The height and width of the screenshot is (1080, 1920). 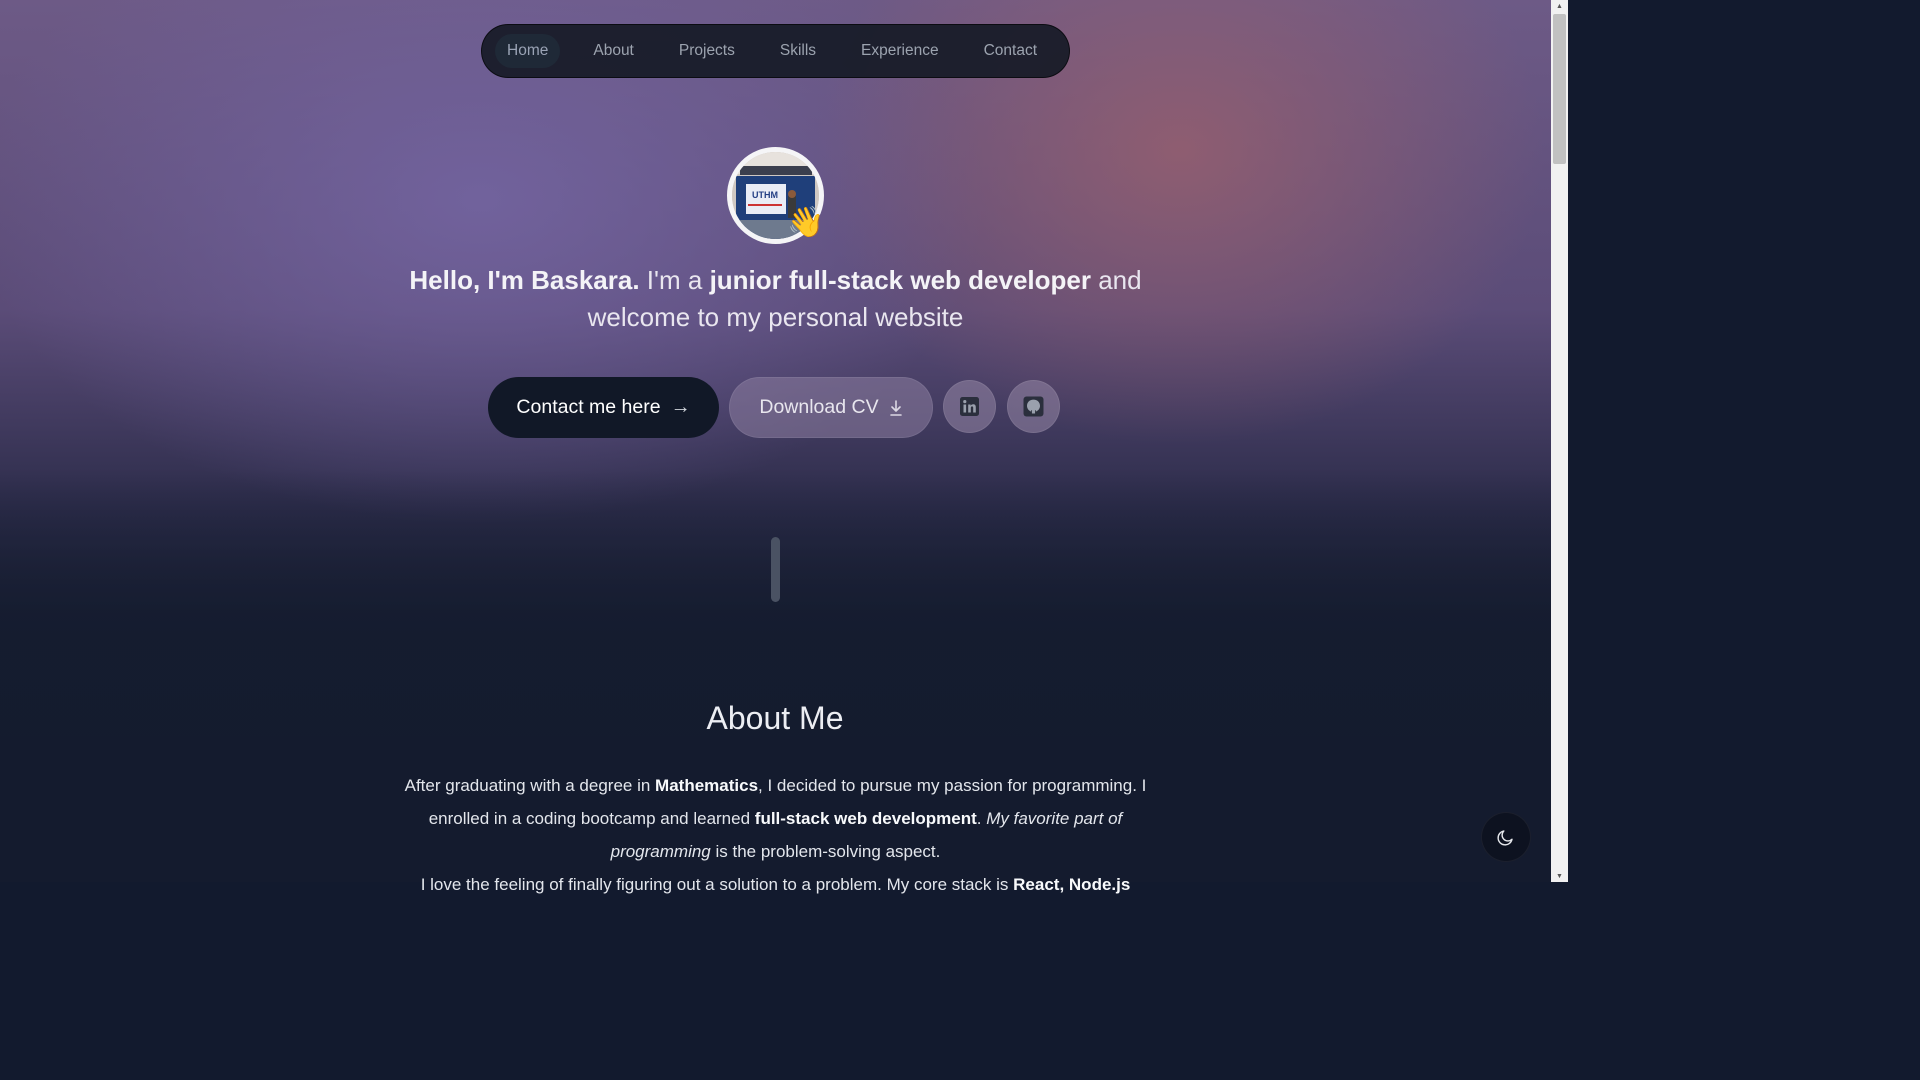 I want to click on download-cv-button: Download CV, so click(x=831, y=407).